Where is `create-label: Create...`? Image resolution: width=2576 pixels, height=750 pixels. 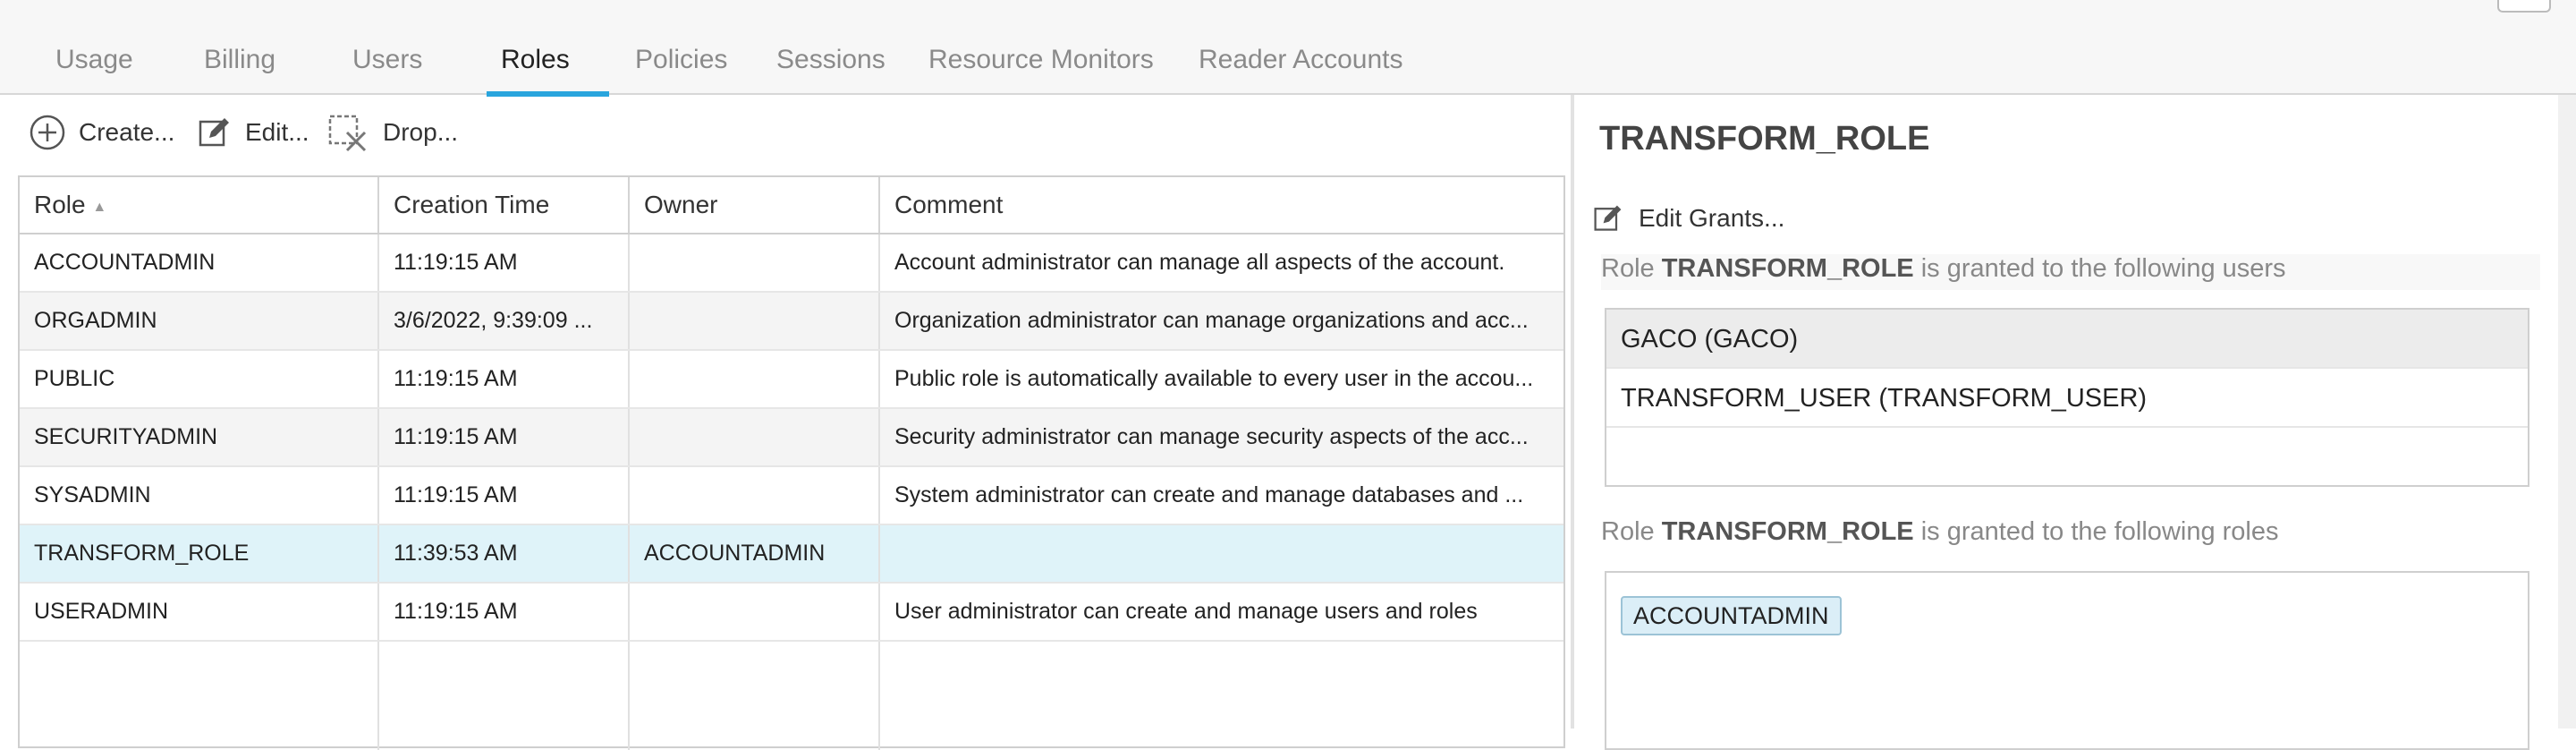
create-label: Create... is located at coordinates (127, 132).